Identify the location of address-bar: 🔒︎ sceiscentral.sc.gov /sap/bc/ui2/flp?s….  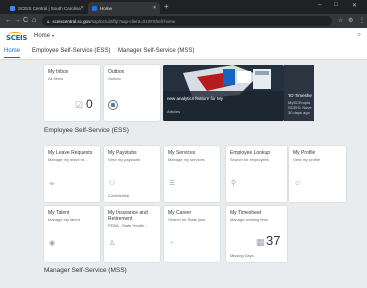
(187, 21).